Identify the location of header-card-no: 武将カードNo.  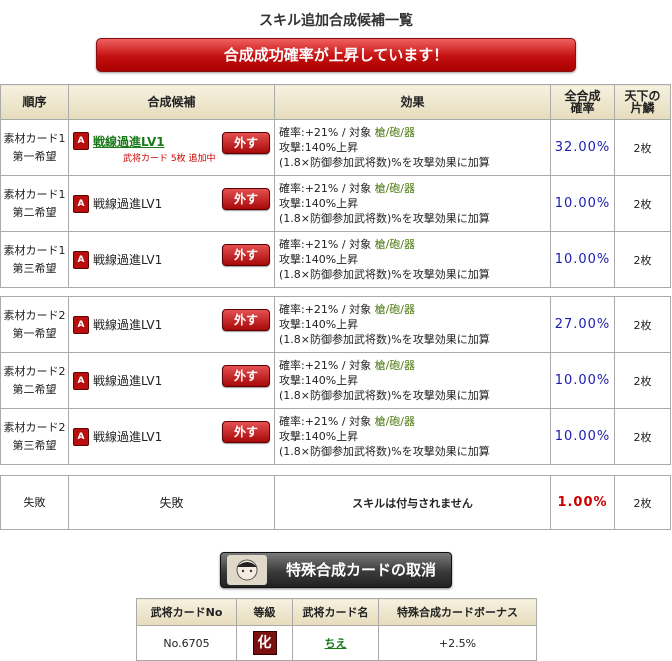
(186, 612).